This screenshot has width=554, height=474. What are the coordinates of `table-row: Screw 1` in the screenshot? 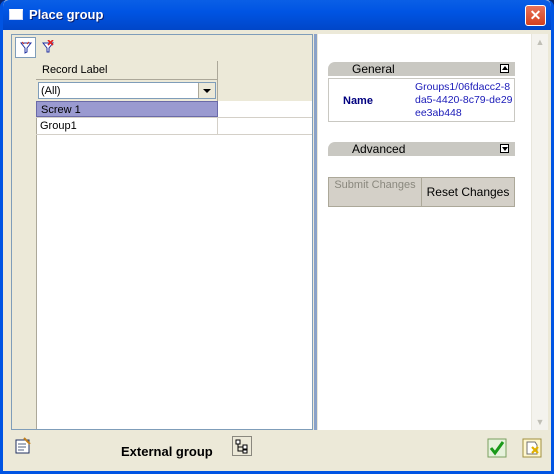 It's located at (174, 109).